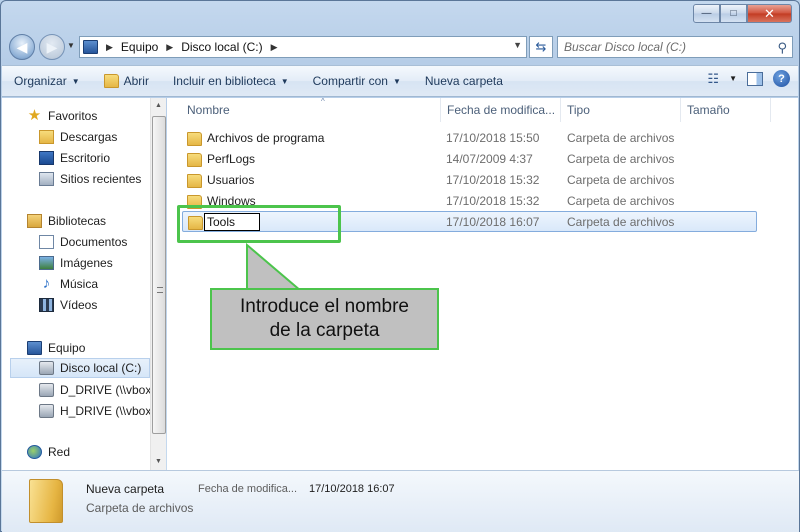 The height and width of the screenshot is (532, 800). I want to click on callout-text: Introduce el nombre de la carpeta, so click(324, 319).